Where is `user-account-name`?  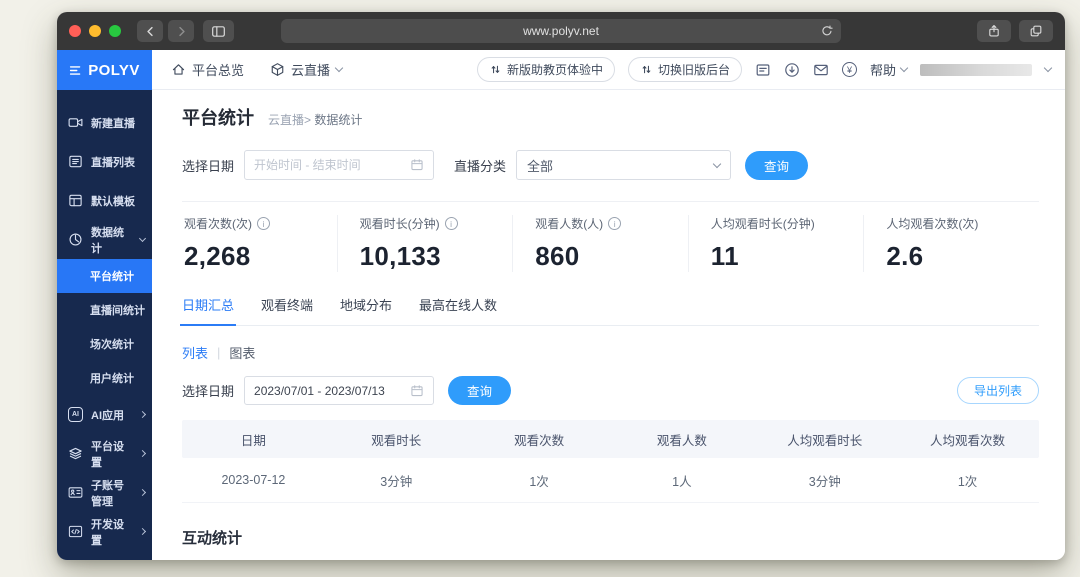
user-account-name is located at coordinates (976, 69).